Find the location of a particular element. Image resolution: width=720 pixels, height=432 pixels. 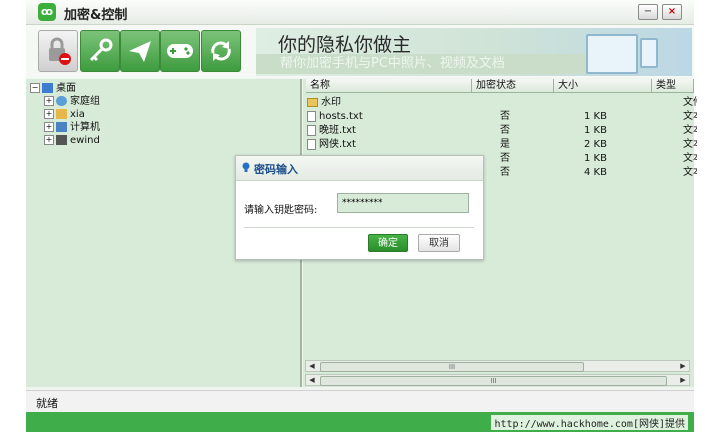

confirm-button: 确定 is located at coordinates (388, 243).